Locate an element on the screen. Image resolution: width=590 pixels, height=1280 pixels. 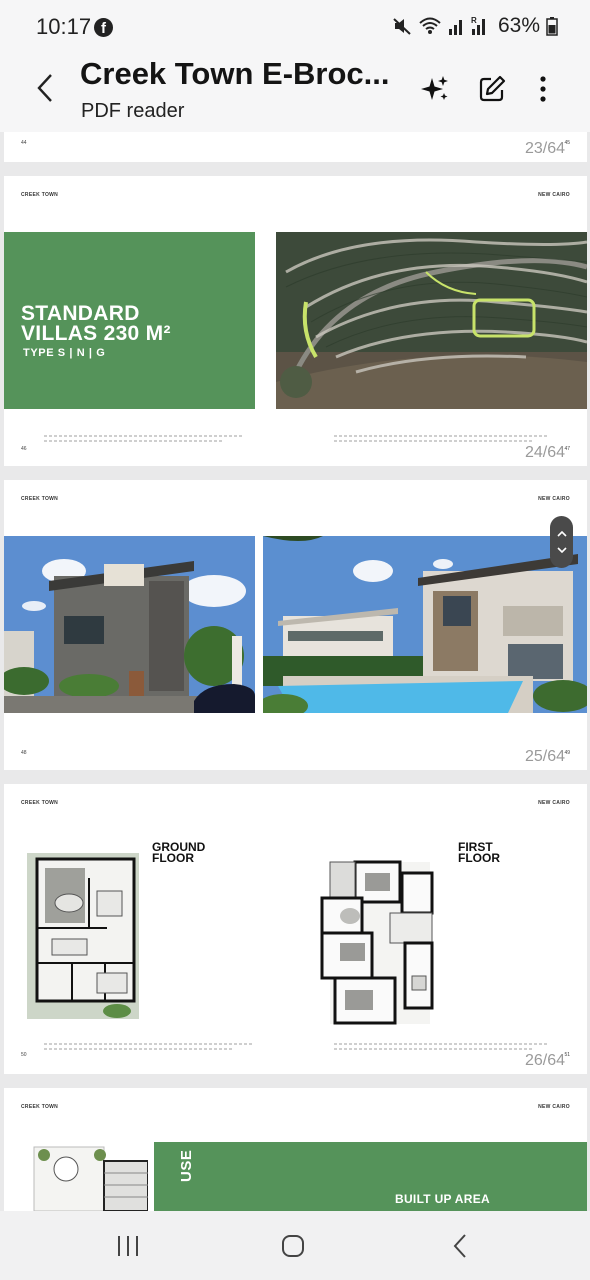
ground-floor-label-line2: FLOOR is located at coordinates (173, 858).